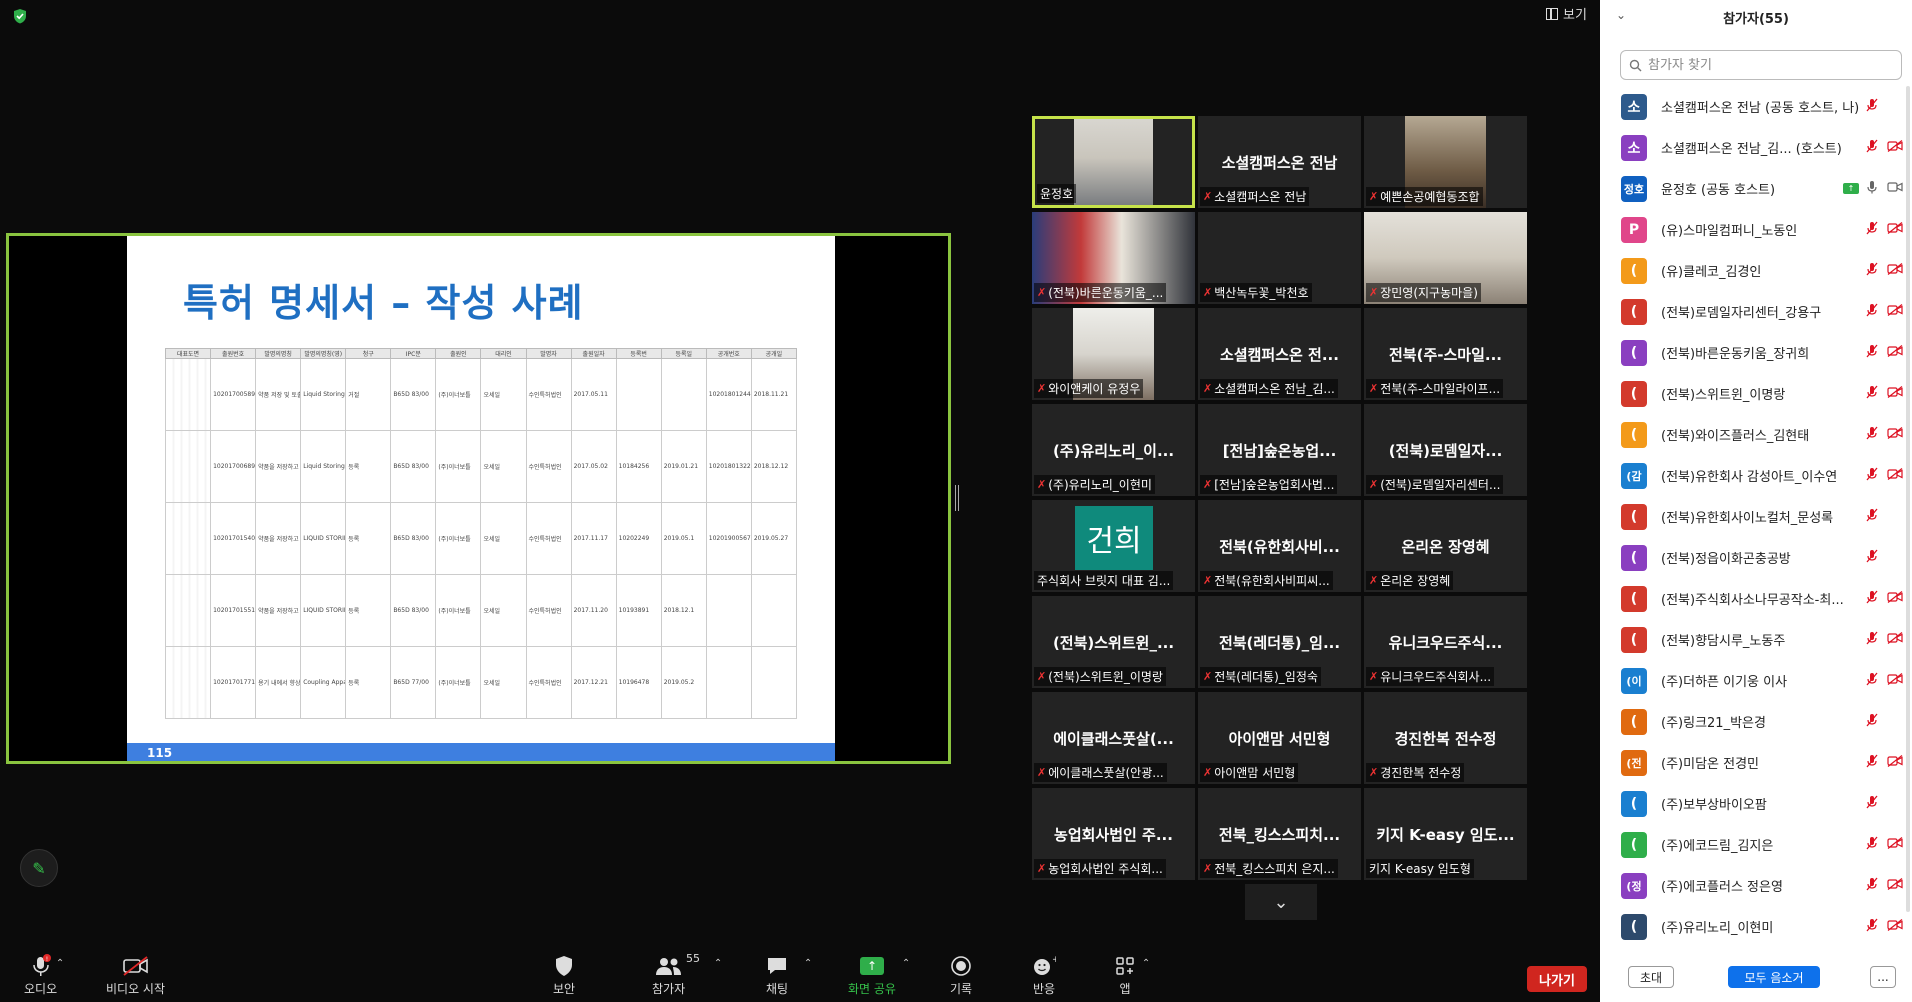  I want to click on participant-row: ((전북)스위트윈_이명랑, so click(1756, 393).